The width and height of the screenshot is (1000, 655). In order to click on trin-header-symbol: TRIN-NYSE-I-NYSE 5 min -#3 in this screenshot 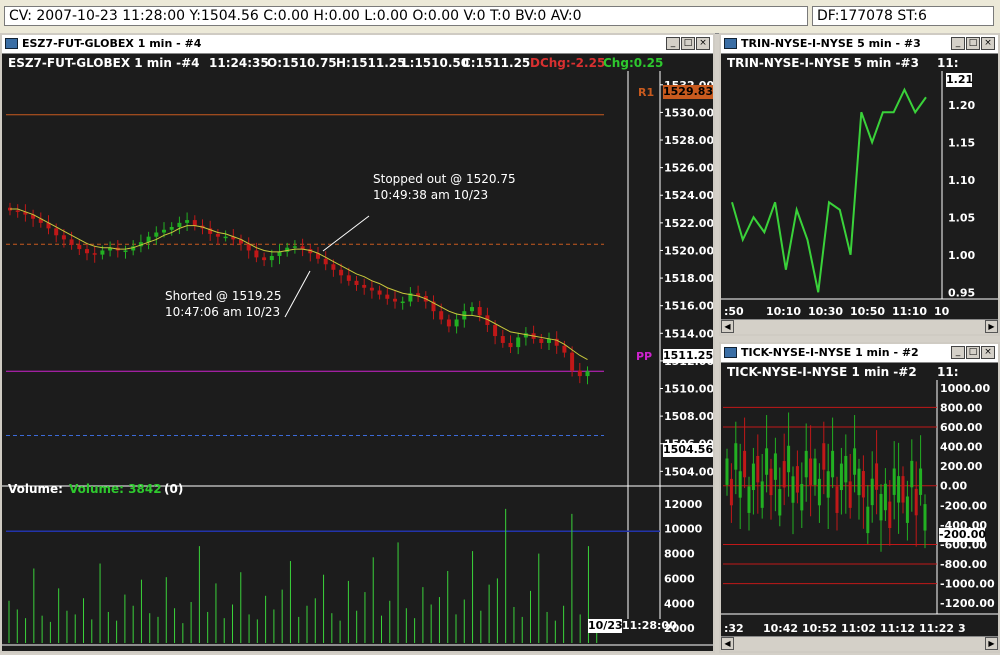, I will do `click(823, 63)`.